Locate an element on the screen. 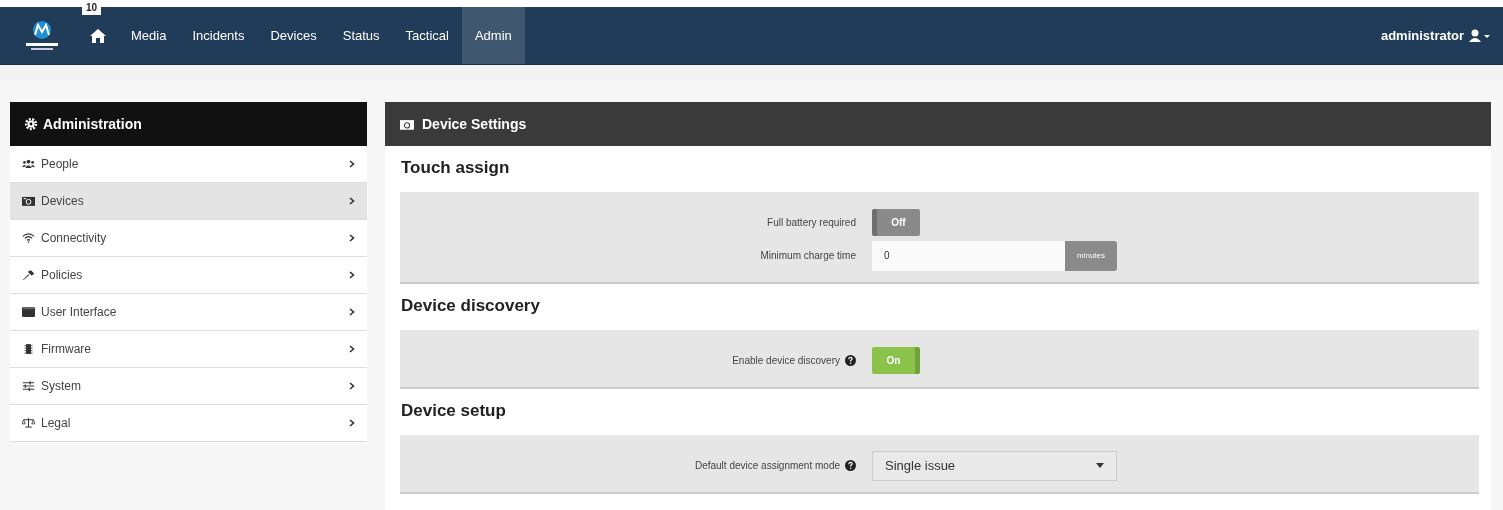 This screenshot has width=1503, height=510. section-heading: Device discovery is located at coordinates (470, 306).